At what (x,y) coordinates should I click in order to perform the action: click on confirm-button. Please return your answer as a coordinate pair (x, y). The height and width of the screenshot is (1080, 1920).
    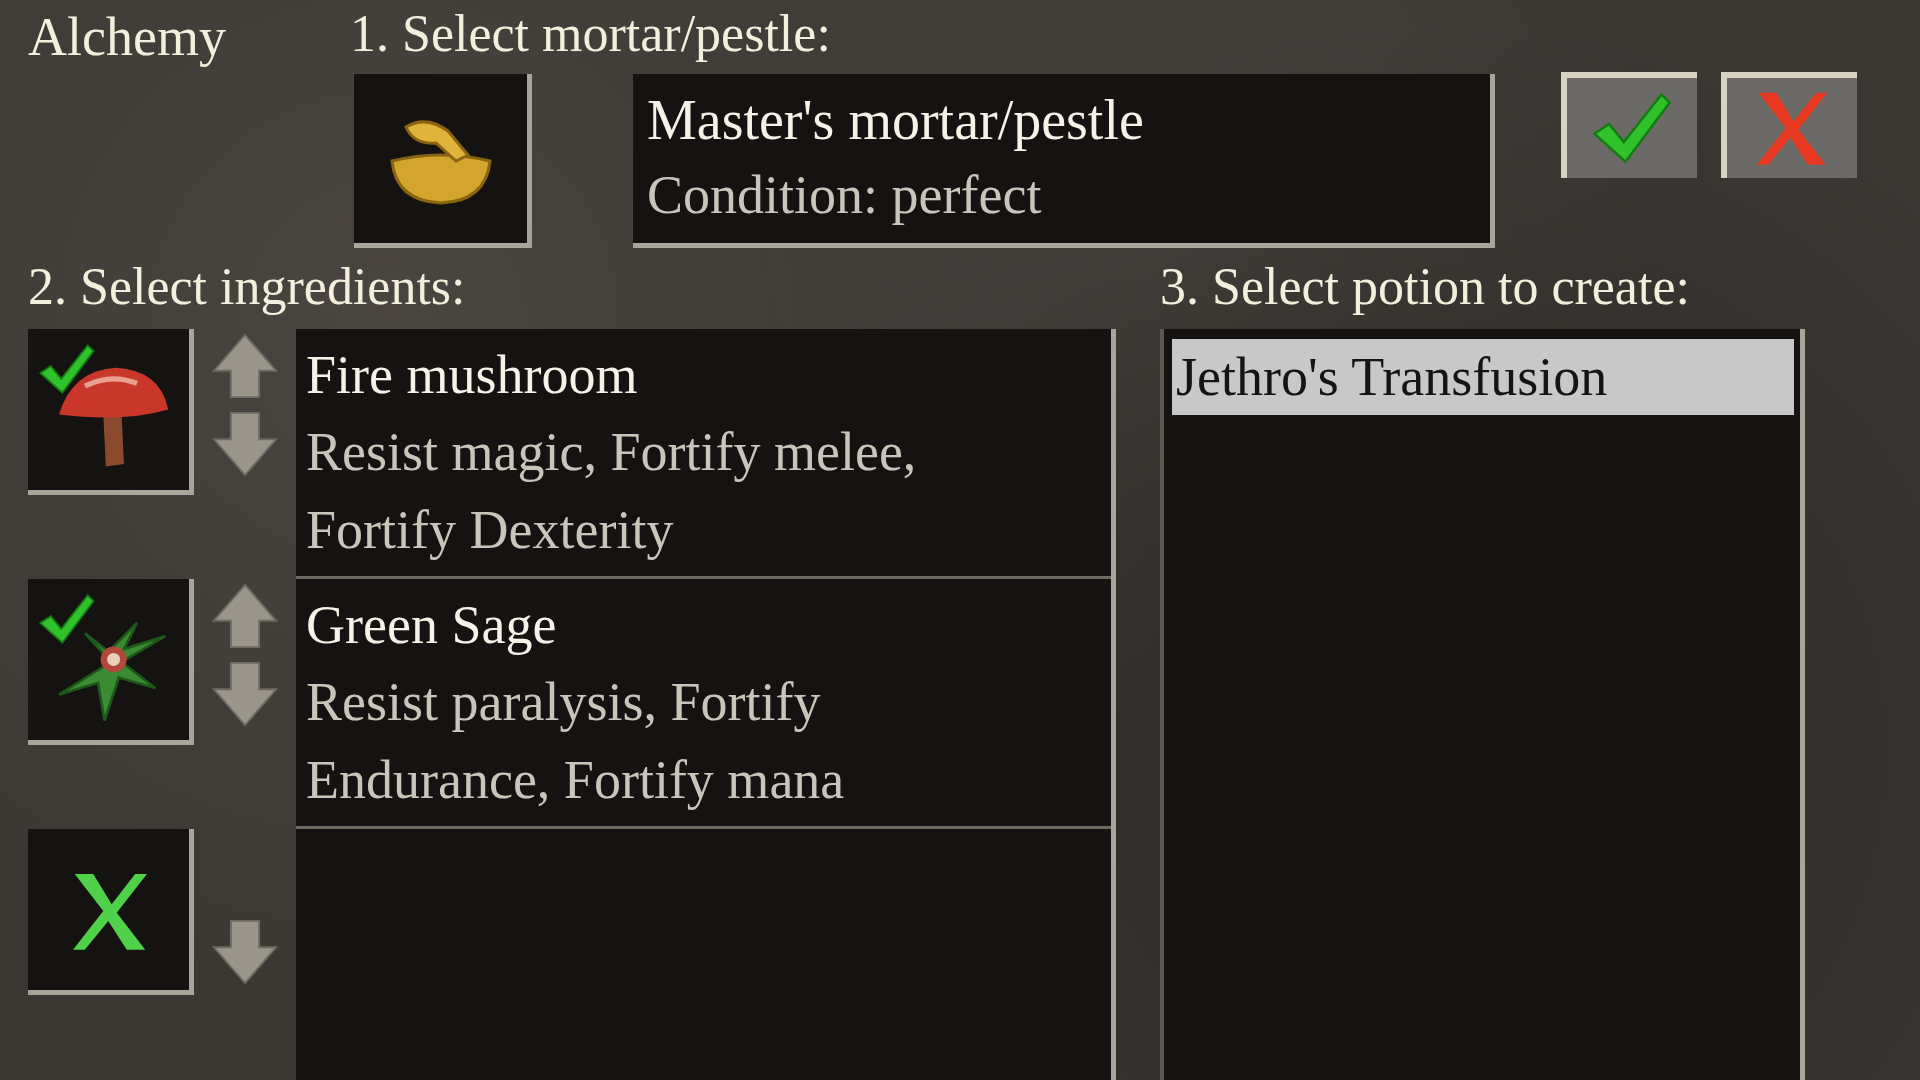
    Looking at the image, I should click on (1629, 125).